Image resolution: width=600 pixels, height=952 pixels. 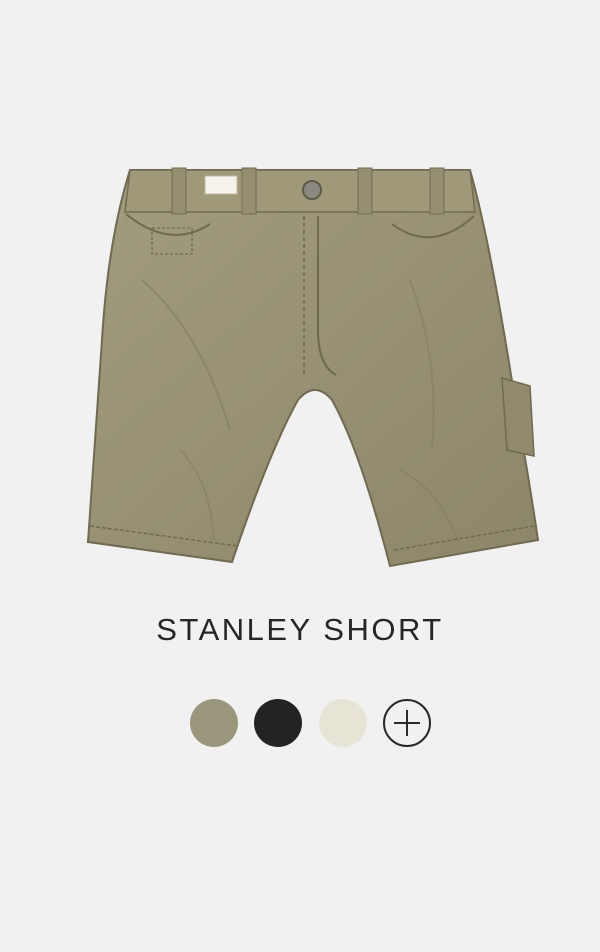 I want to click on black-swatch, so click(x=278, y=723).